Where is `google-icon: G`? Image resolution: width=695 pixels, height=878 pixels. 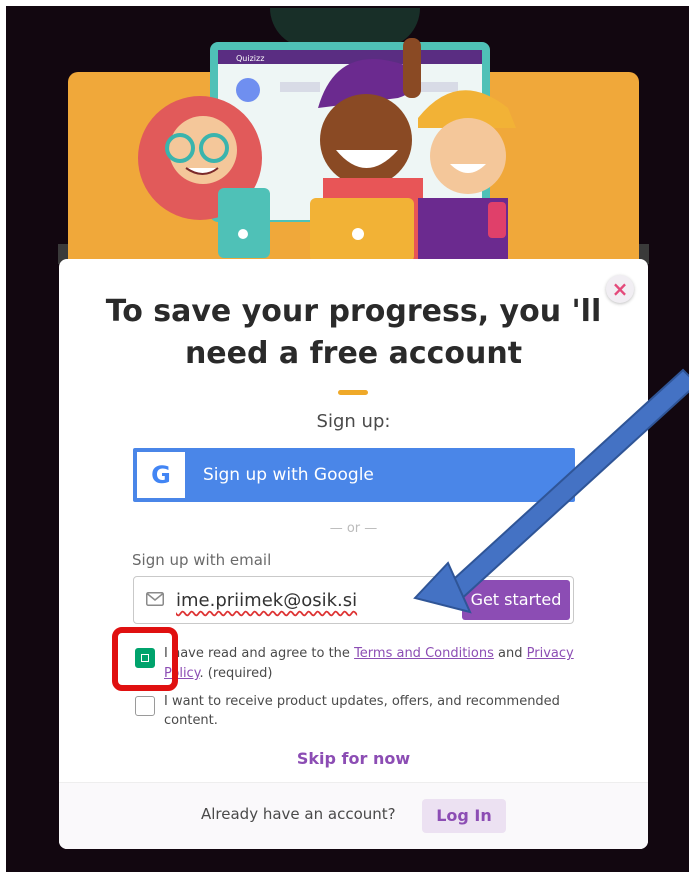 google-icon: G is located at coordinates (161, 475).